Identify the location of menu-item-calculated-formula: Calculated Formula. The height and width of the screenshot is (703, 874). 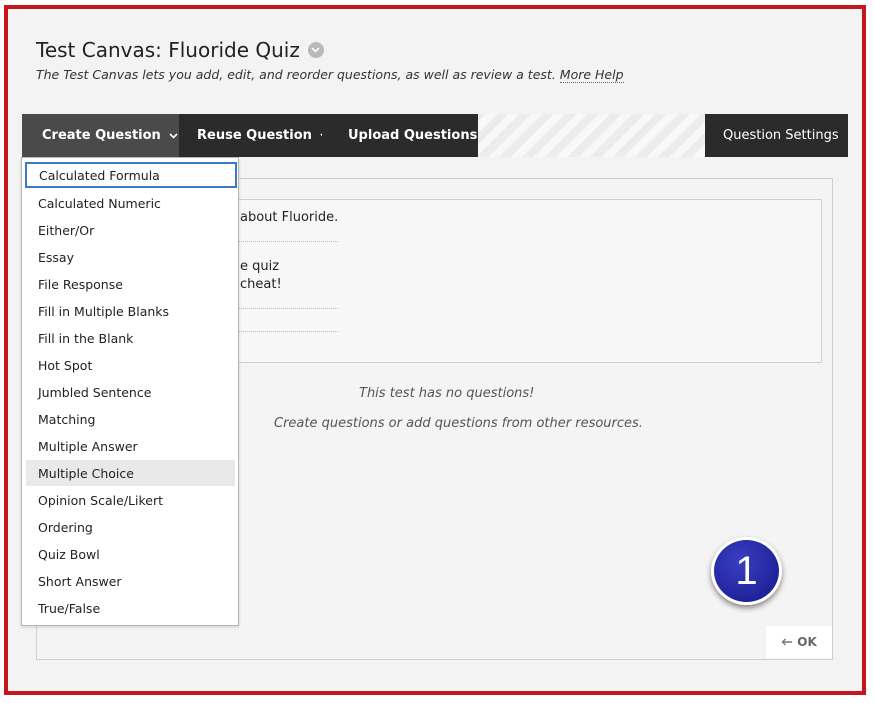
(131, 175).